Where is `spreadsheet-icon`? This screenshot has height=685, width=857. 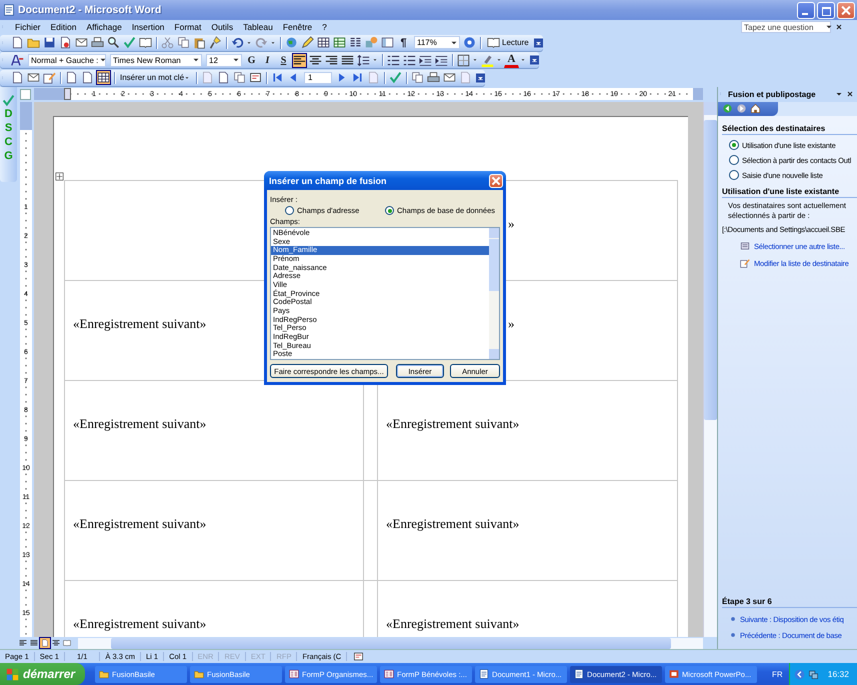
spreadsheet-icon is located at coordinates (339, 43).